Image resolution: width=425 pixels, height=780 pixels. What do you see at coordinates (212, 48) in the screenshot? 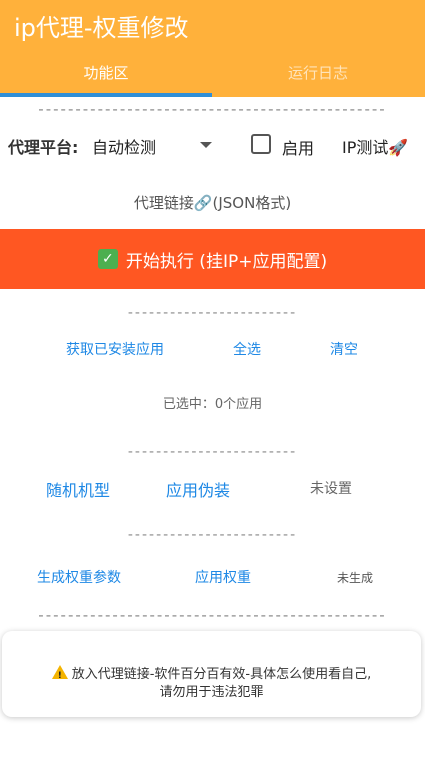
I see `app-bar: ip代理-权重修改 功能区 运行日志` at bounding box center [212, 48].